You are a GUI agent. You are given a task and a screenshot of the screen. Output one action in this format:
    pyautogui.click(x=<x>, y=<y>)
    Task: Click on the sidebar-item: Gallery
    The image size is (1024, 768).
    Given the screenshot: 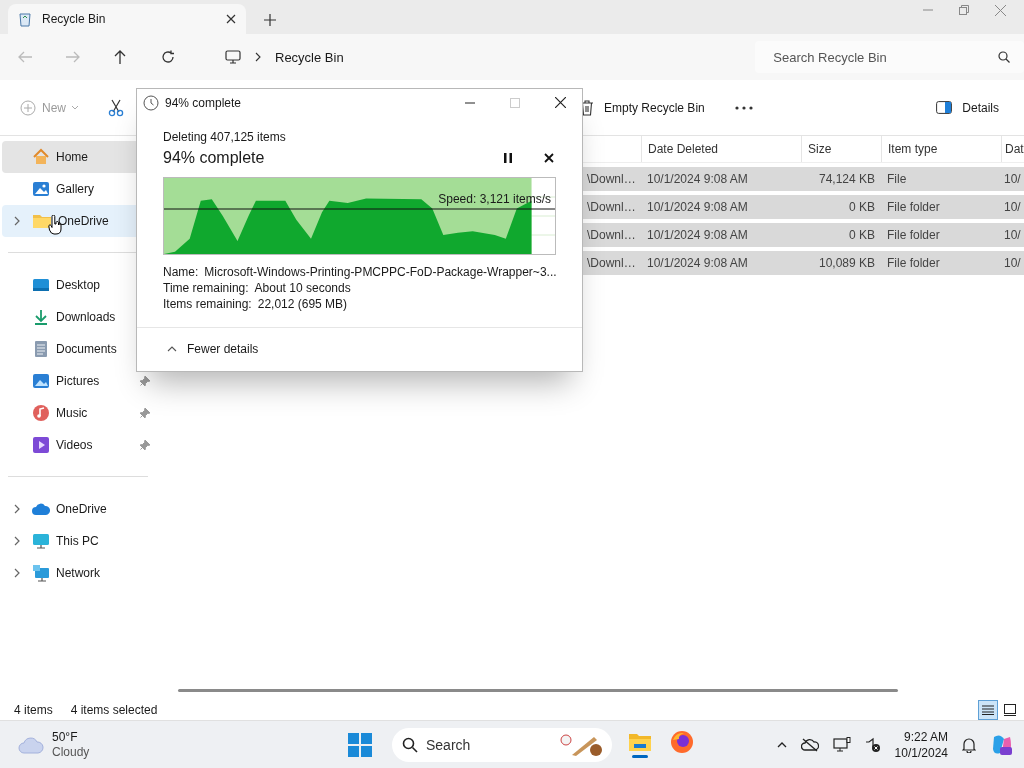 What is the action you would take?
    pyautogui.click(x=79, y=189)
    